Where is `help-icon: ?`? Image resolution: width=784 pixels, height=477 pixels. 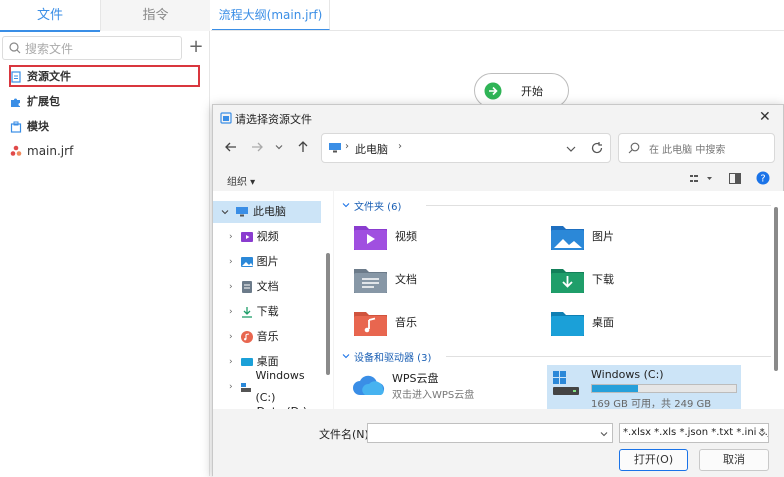
help-icon: ? is located at coordinates (763, 178).